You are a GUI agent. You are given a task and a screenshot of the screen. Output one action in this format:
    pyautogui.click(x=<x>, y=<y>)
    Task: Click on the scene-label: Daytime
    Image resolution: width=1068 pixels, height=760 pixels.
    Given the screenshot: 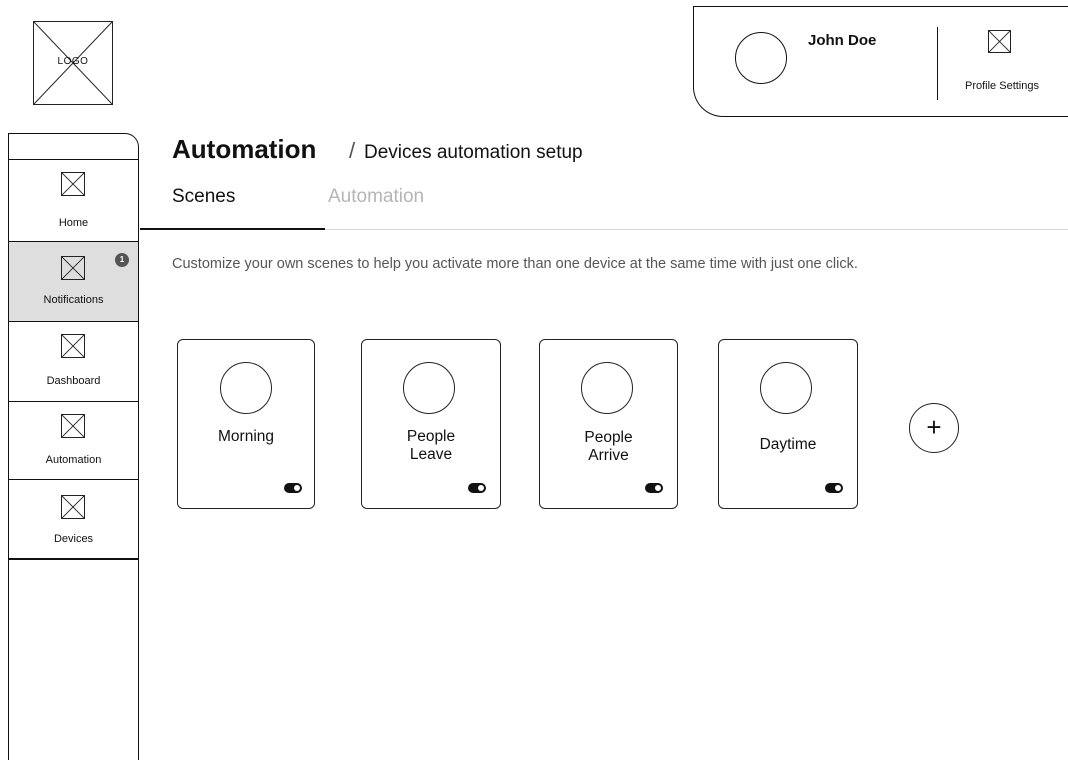 What is the action you would take?
    pyautogui.click(x=788, y=445)
    